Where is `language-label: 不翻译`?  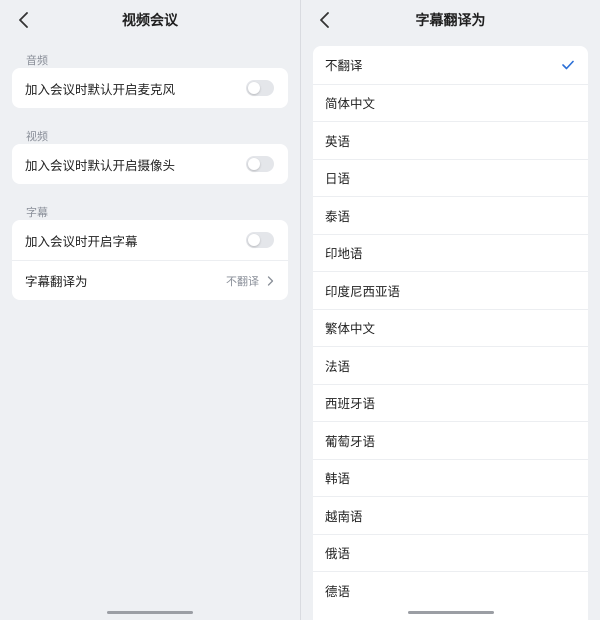 language-label: 不翻译 is located at coordinates (344, 66).